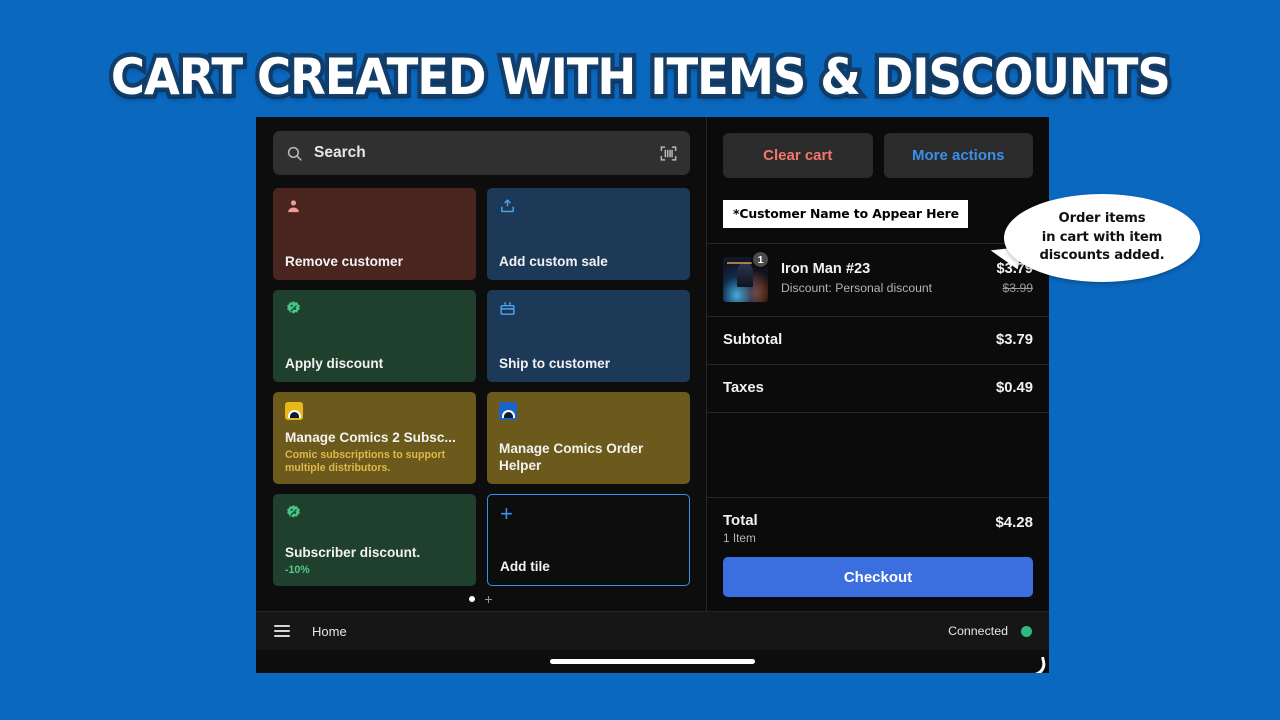 Image resolution: width=1280 pixels, height=720 pixels. Describe the element at coordinates (506, 513) in the screenshot. I see `plus-icon: +` at that location.